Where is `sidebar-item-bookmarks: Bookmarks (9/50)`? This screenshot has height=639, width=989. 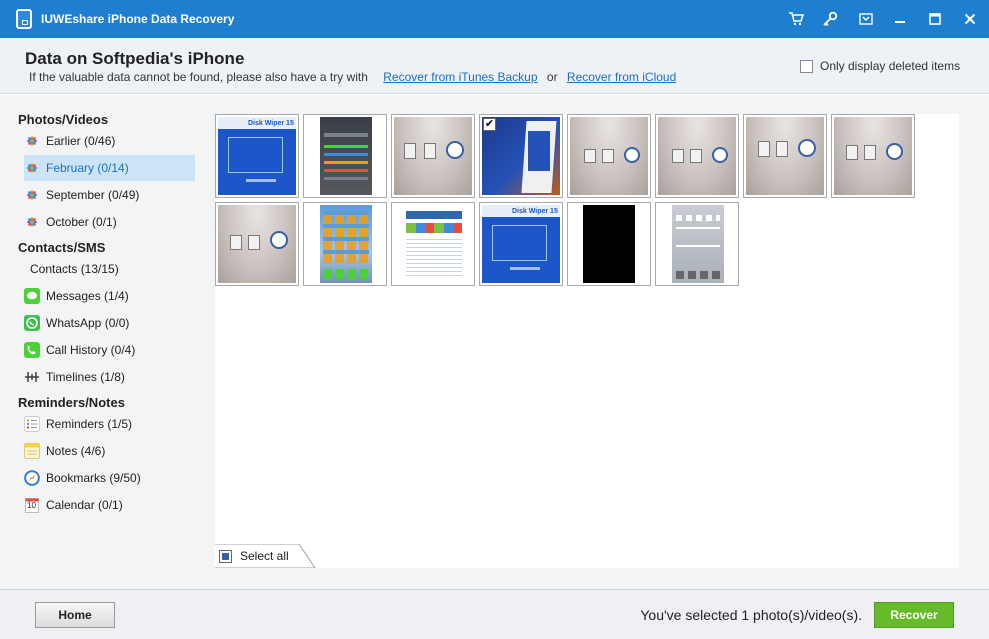
sidebar-item-bookmarks: Bookmarks (9/50) is located at coordinates (109, 478).